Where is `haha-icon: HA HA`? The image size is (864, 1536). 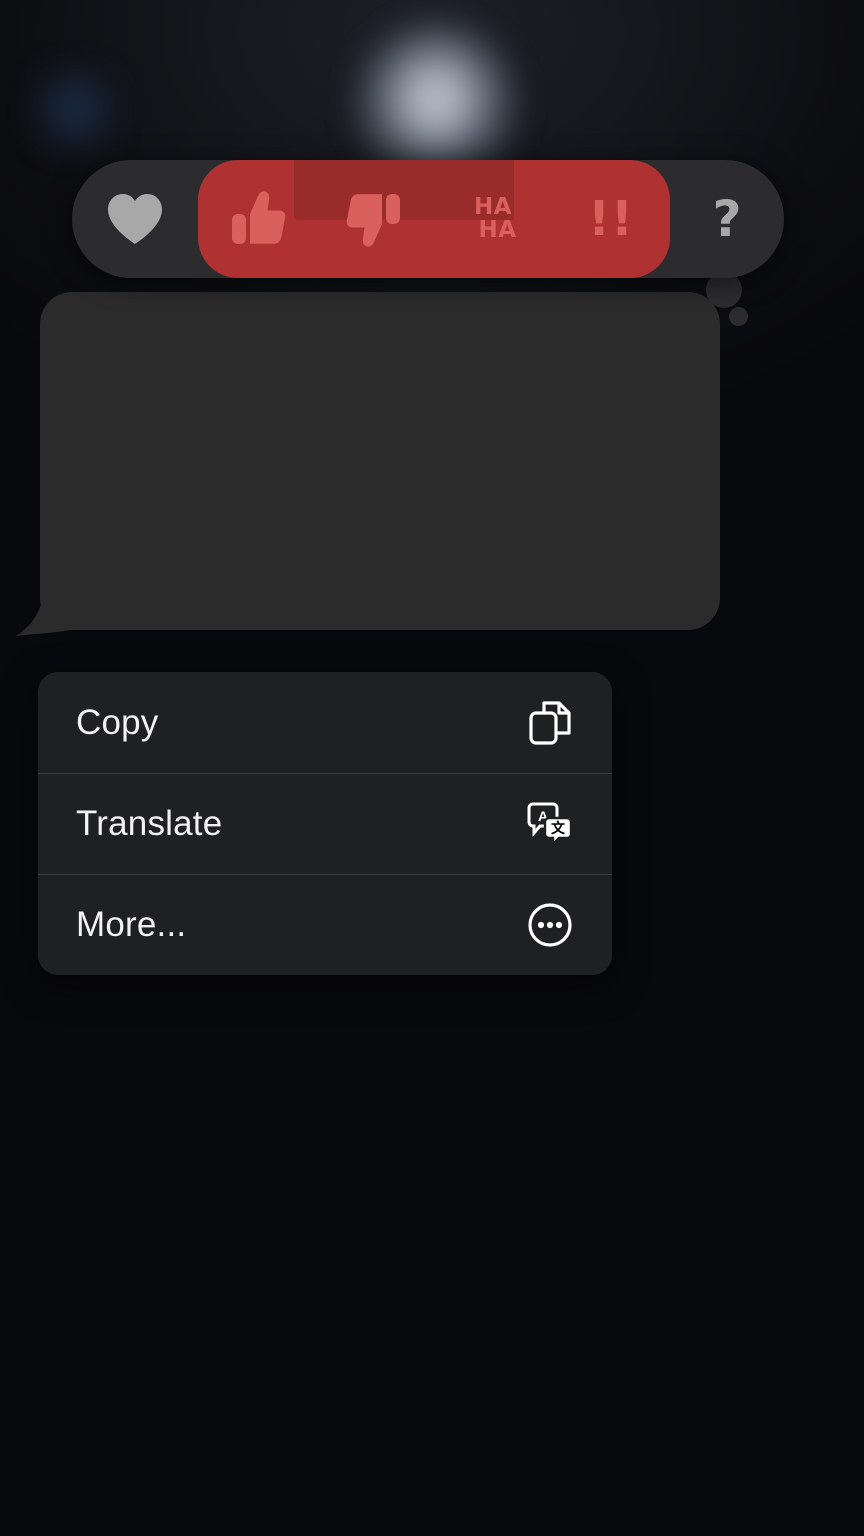
haha-icon: HA HA is located at coordinates (492, 219).